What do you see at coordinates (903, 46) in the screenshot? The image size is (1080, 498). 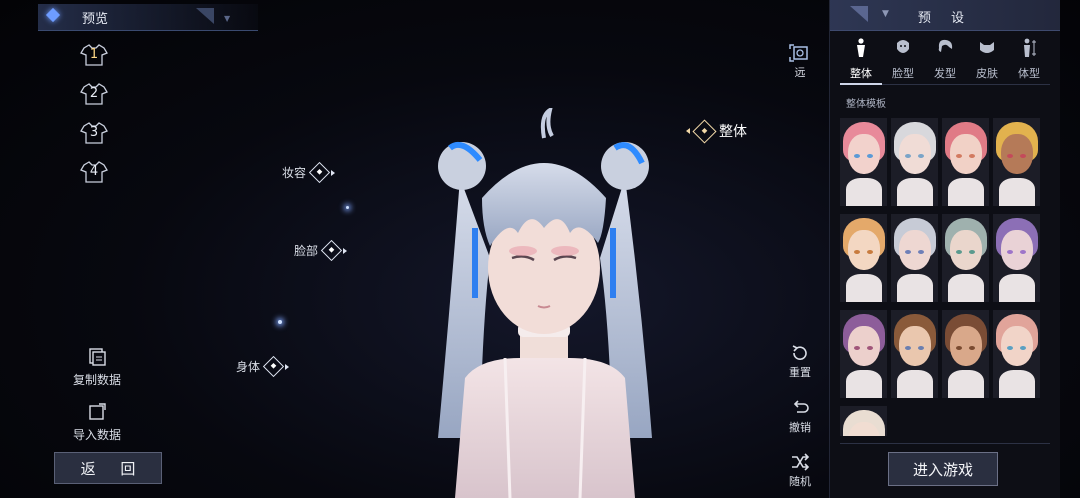 I see `face-shape-icon` at bounding box center [903, 46].